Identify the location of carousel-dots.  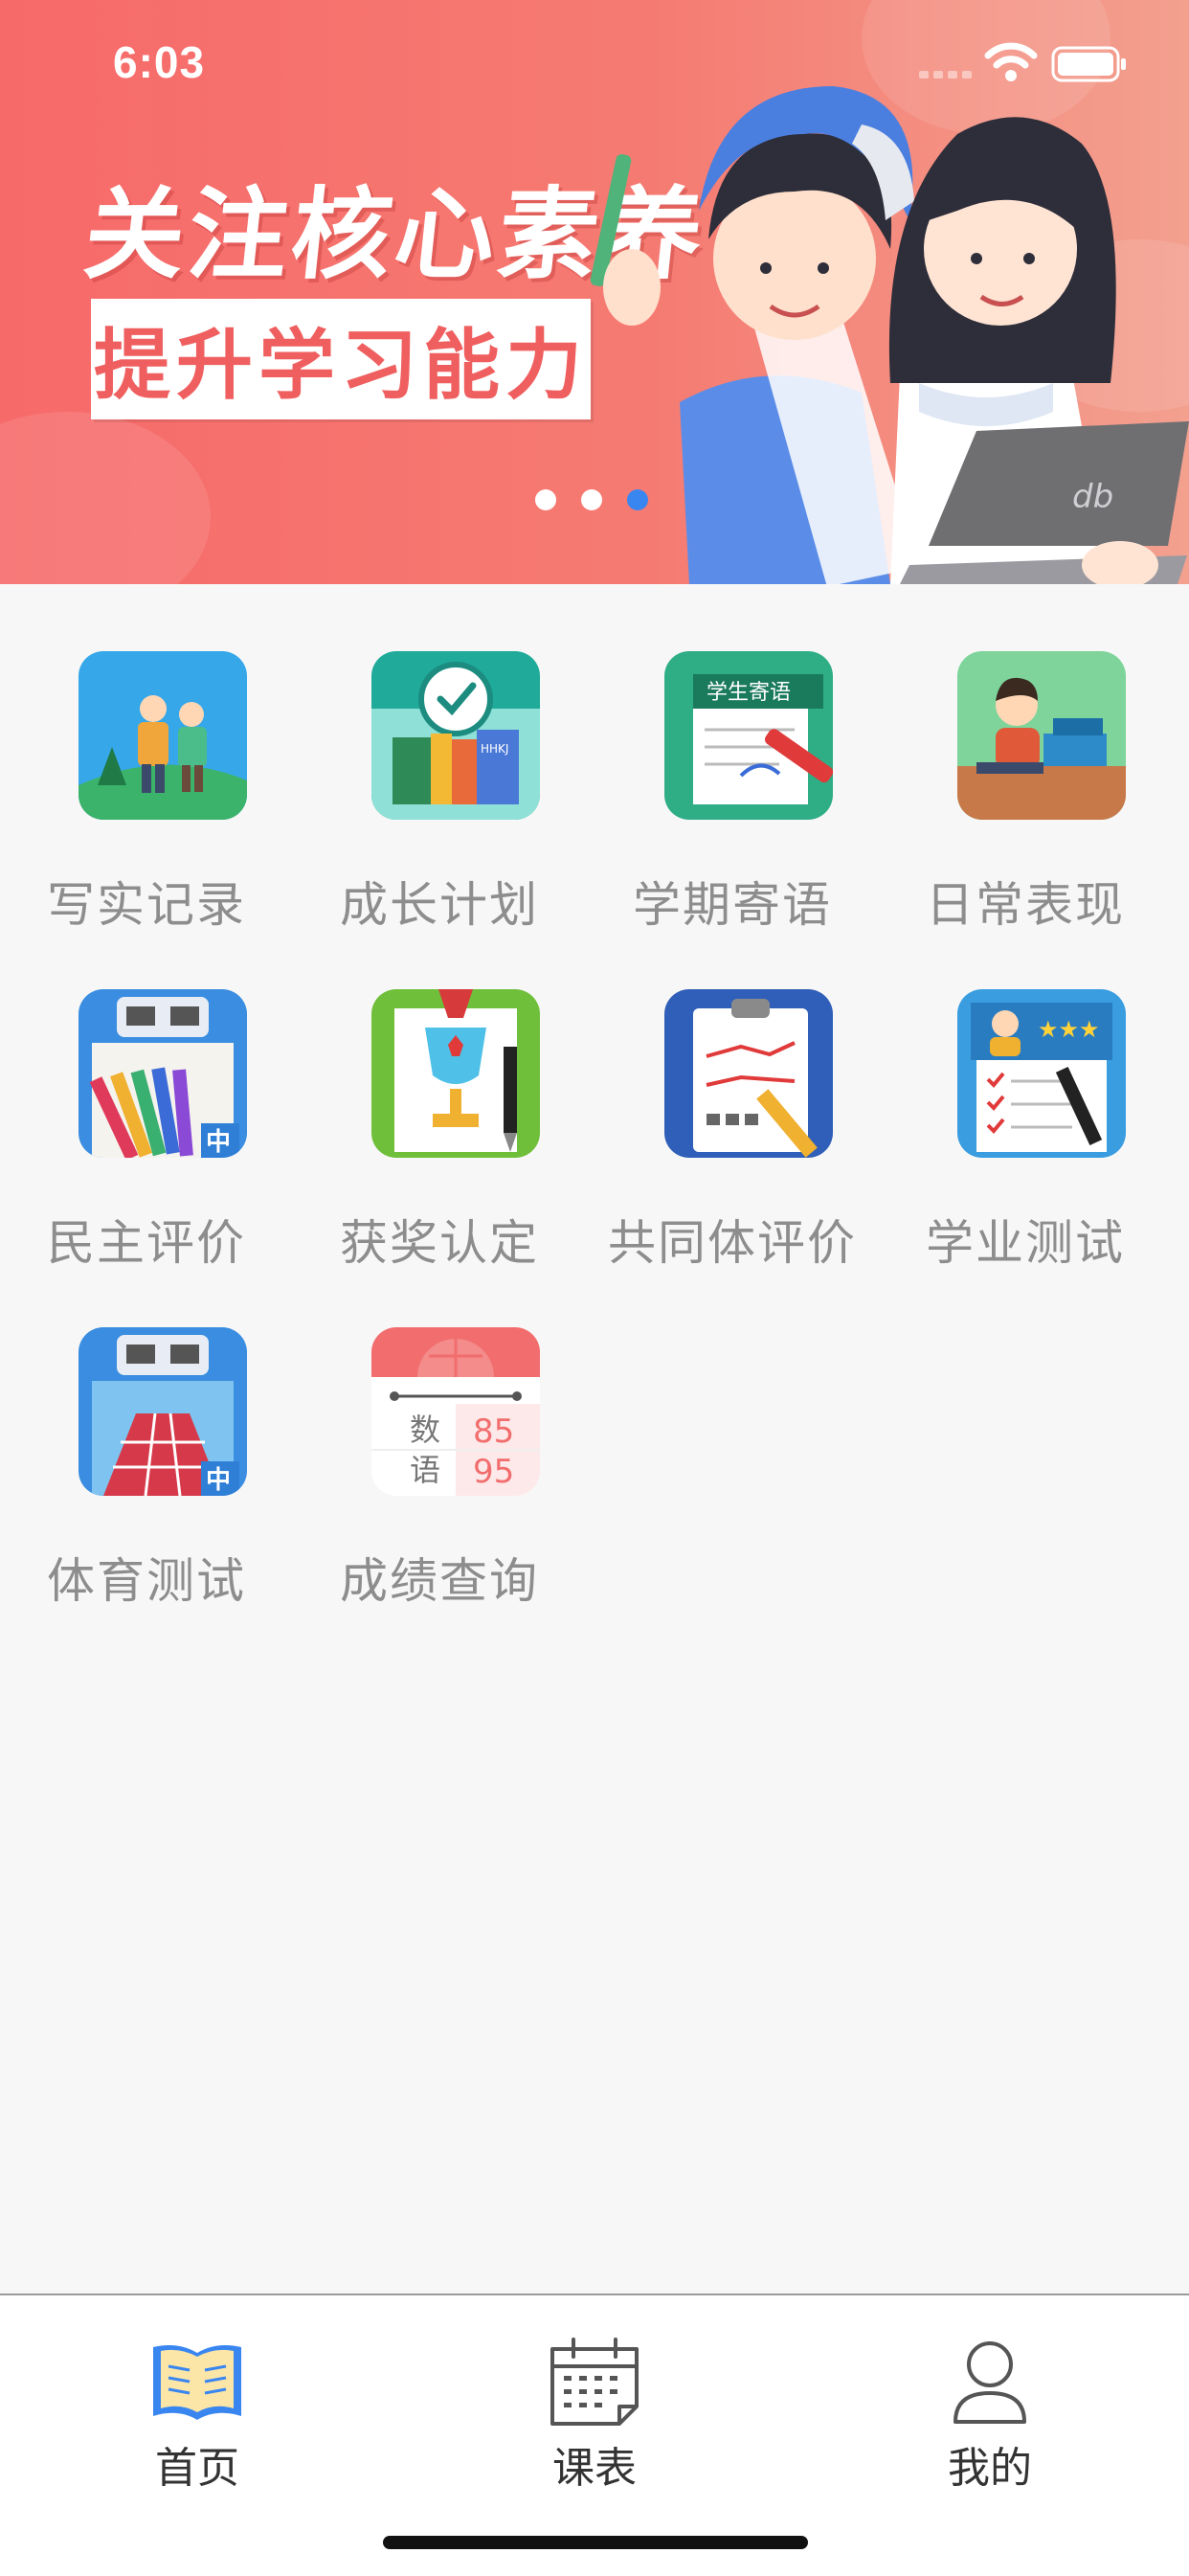
(591, 500).